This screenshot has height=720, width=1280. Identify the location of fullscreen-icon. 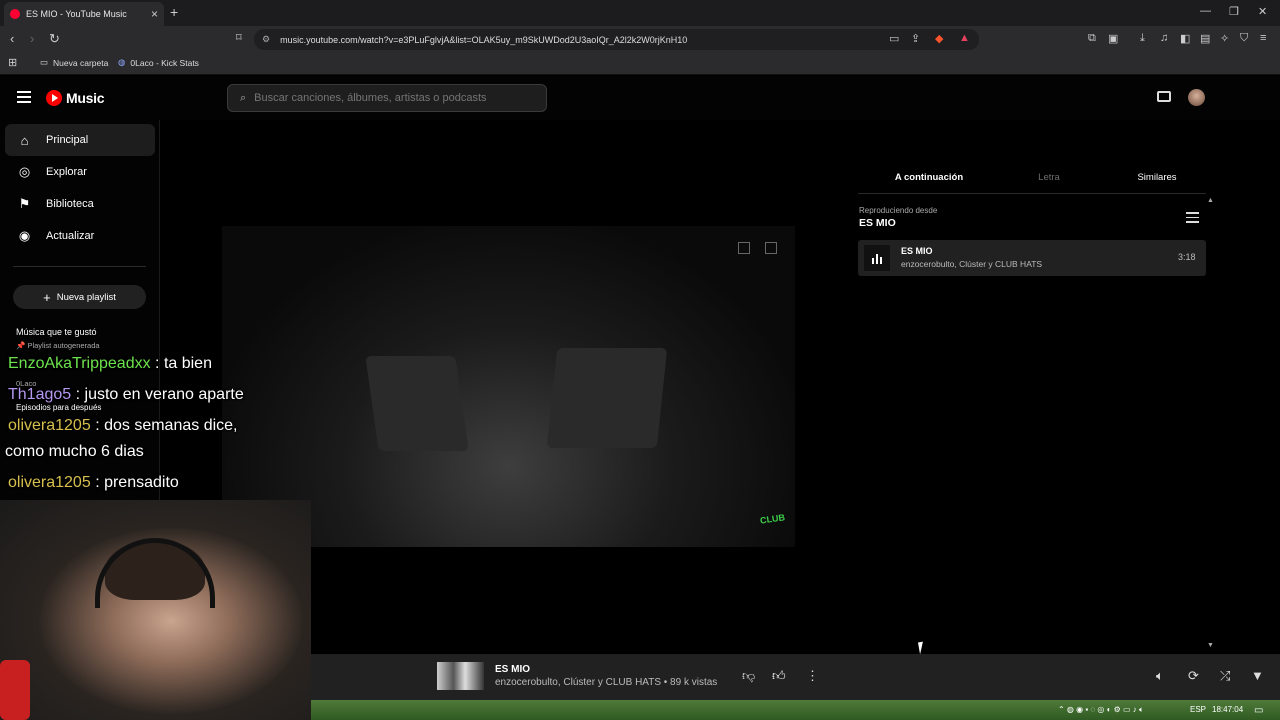
(771, 248).